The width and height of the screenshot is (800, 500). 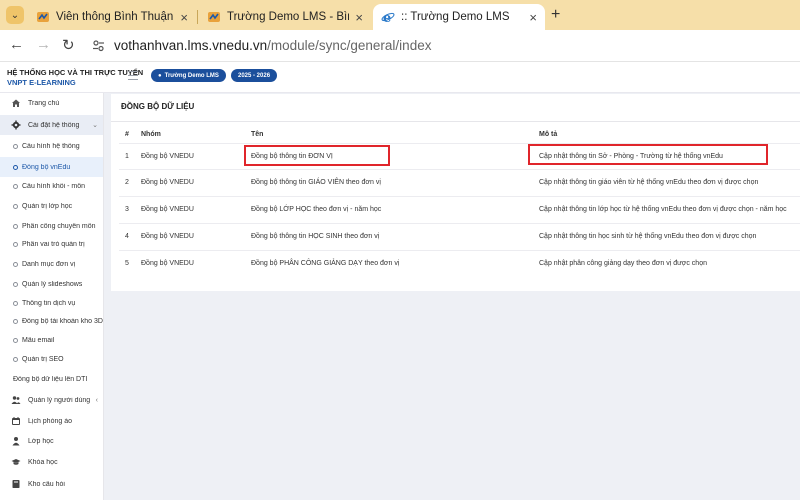 I want to click on sidebar-item-class-admin: Quản trị lớp học, so click(x=51, y=206).